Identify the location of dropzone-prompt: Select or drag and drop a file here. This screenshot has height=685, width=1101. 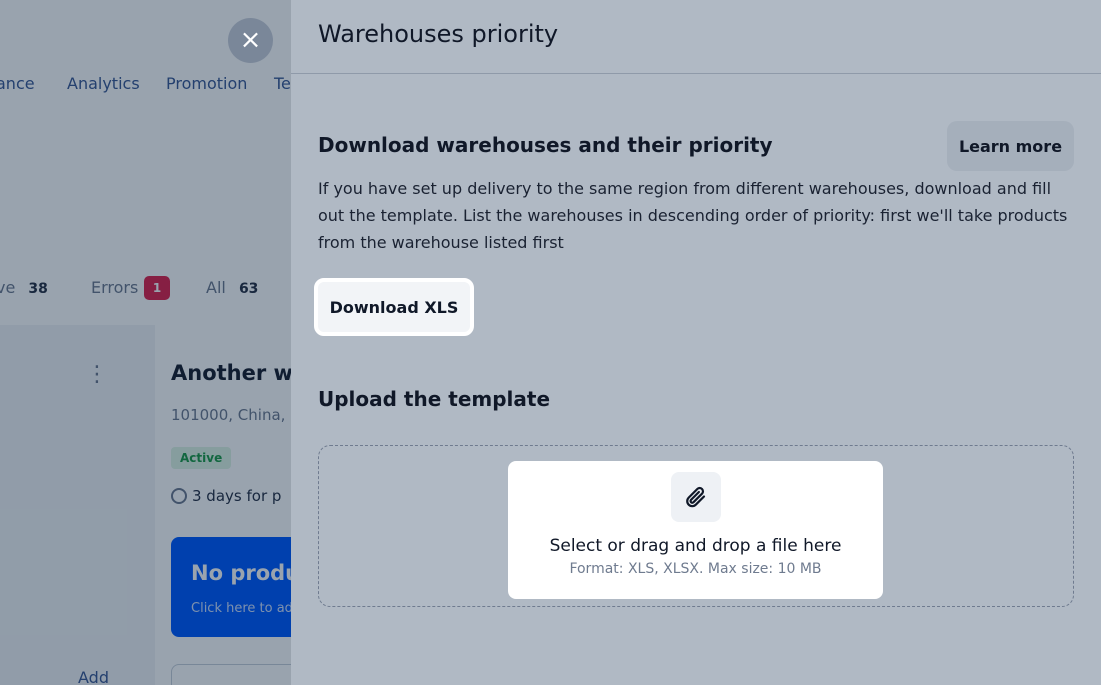
(695, 546).